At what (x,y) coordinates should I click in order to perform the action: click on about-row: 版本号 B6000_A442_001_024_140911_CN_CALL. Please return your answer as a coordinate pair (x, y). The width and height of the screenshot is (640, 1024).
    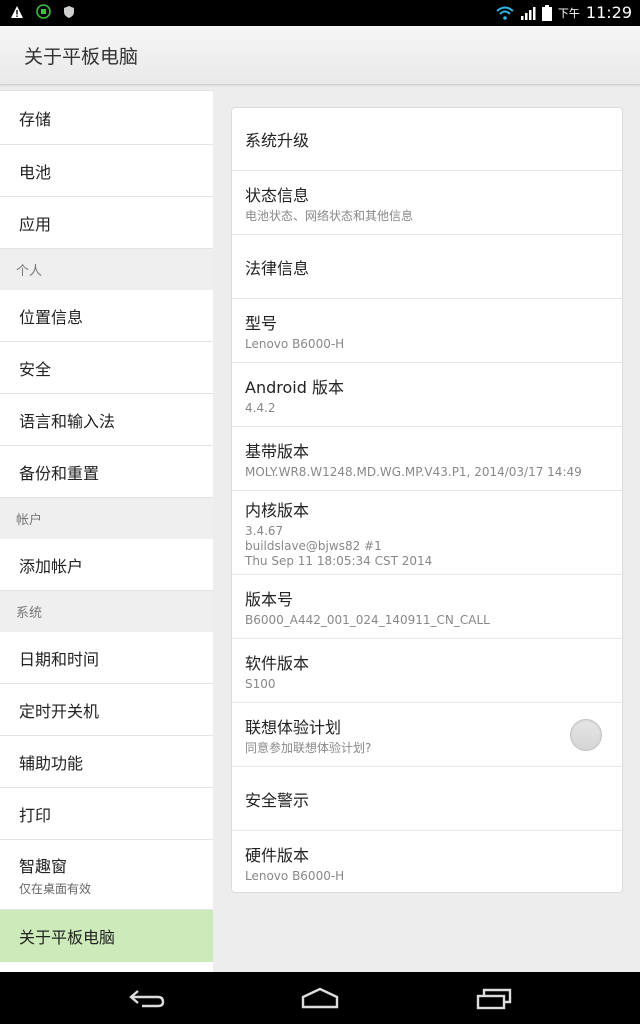
    Looking at the image, I should click on (427, 607).